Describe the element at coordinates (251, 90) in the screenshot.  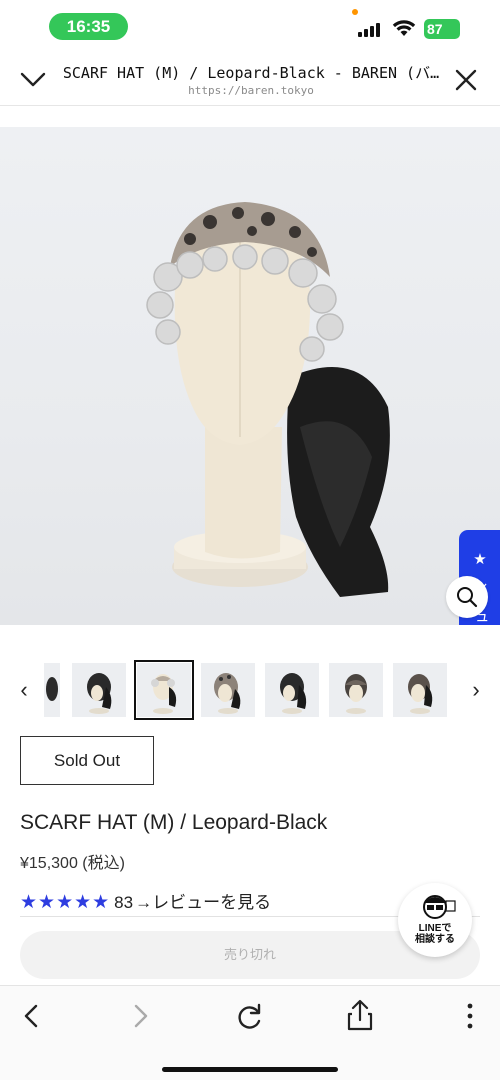
I see `page-url: https://baren.tokyo` at that location.